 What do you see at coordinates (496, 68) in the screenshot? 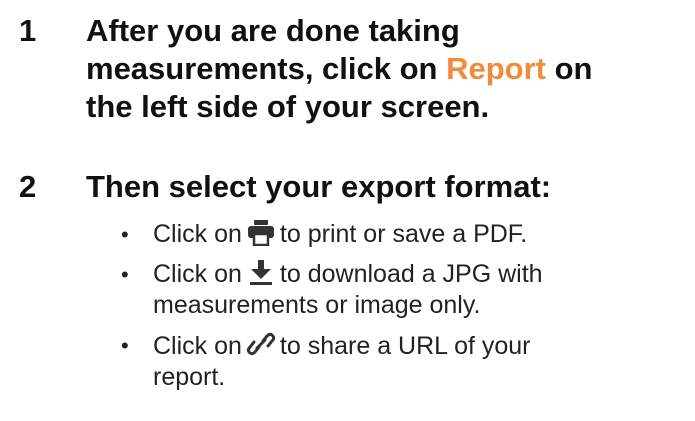
I see `report-link-text: Report` at bounding box center [496, 68].